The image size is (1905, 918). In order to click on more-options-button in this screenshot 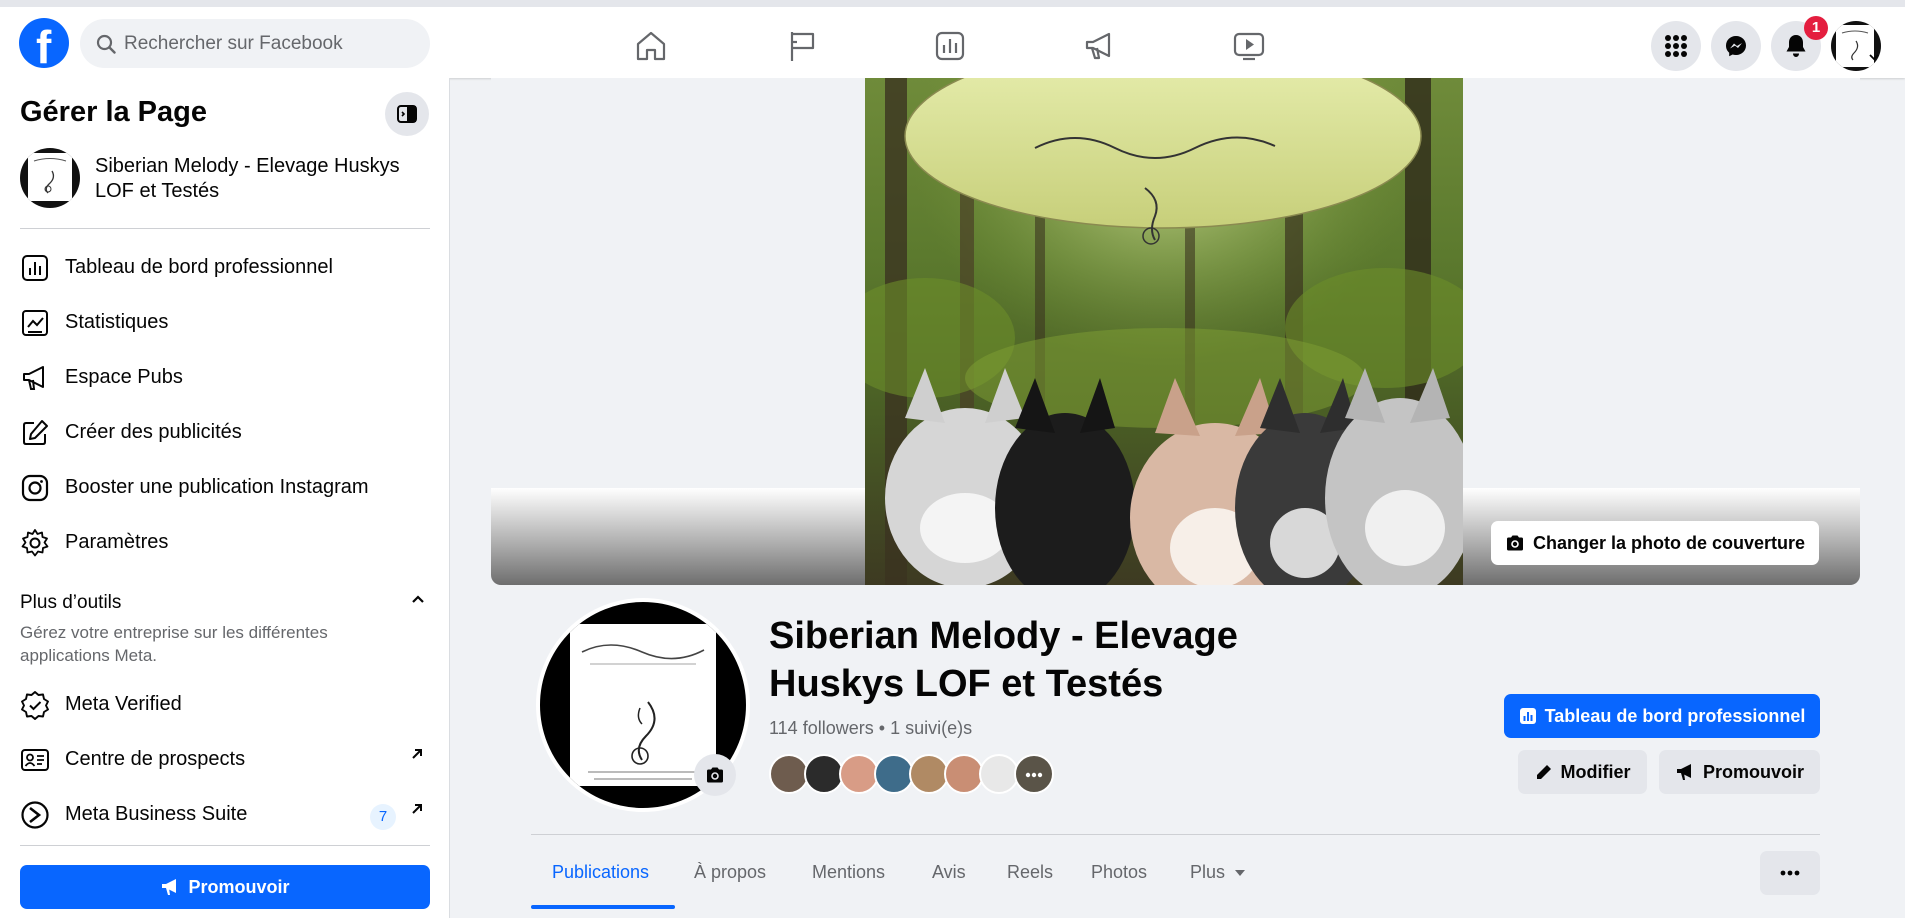, I will do `click(1790, 873)`.